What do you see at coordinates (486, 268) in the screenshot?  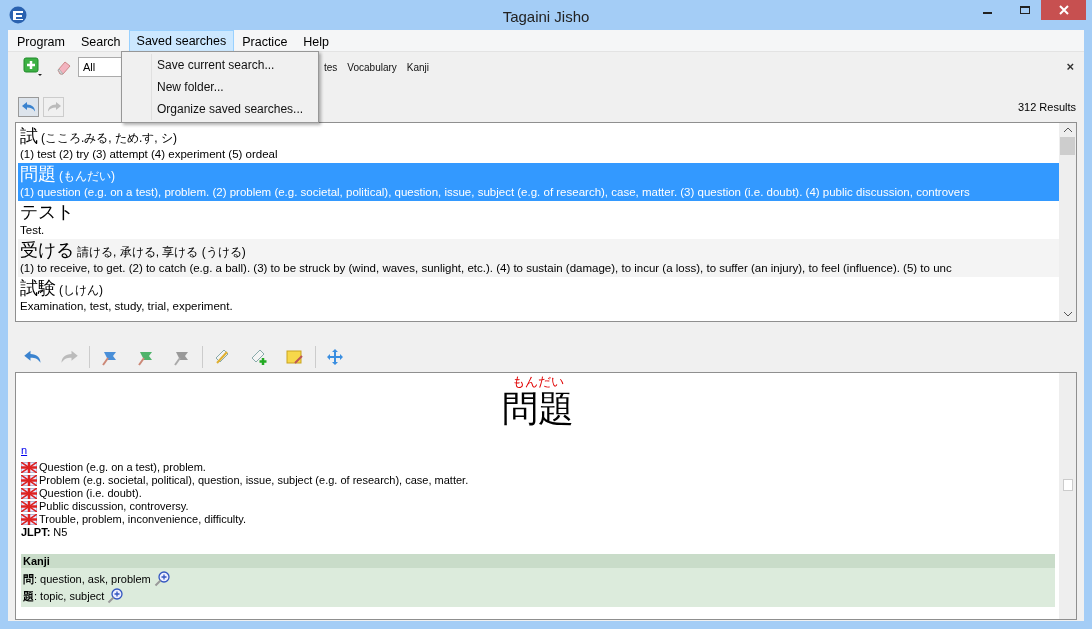 I see `result-gloss: (1) to receive, to get. (2) to catch (e.g. a ball). (3) to be struck by (wind, waves, sunlight, etc.). (4) to sustain (damage), to incur (a loss), to suffer (an injury), to feel (influence). (5) to unc` at bounding box center [486, 268].